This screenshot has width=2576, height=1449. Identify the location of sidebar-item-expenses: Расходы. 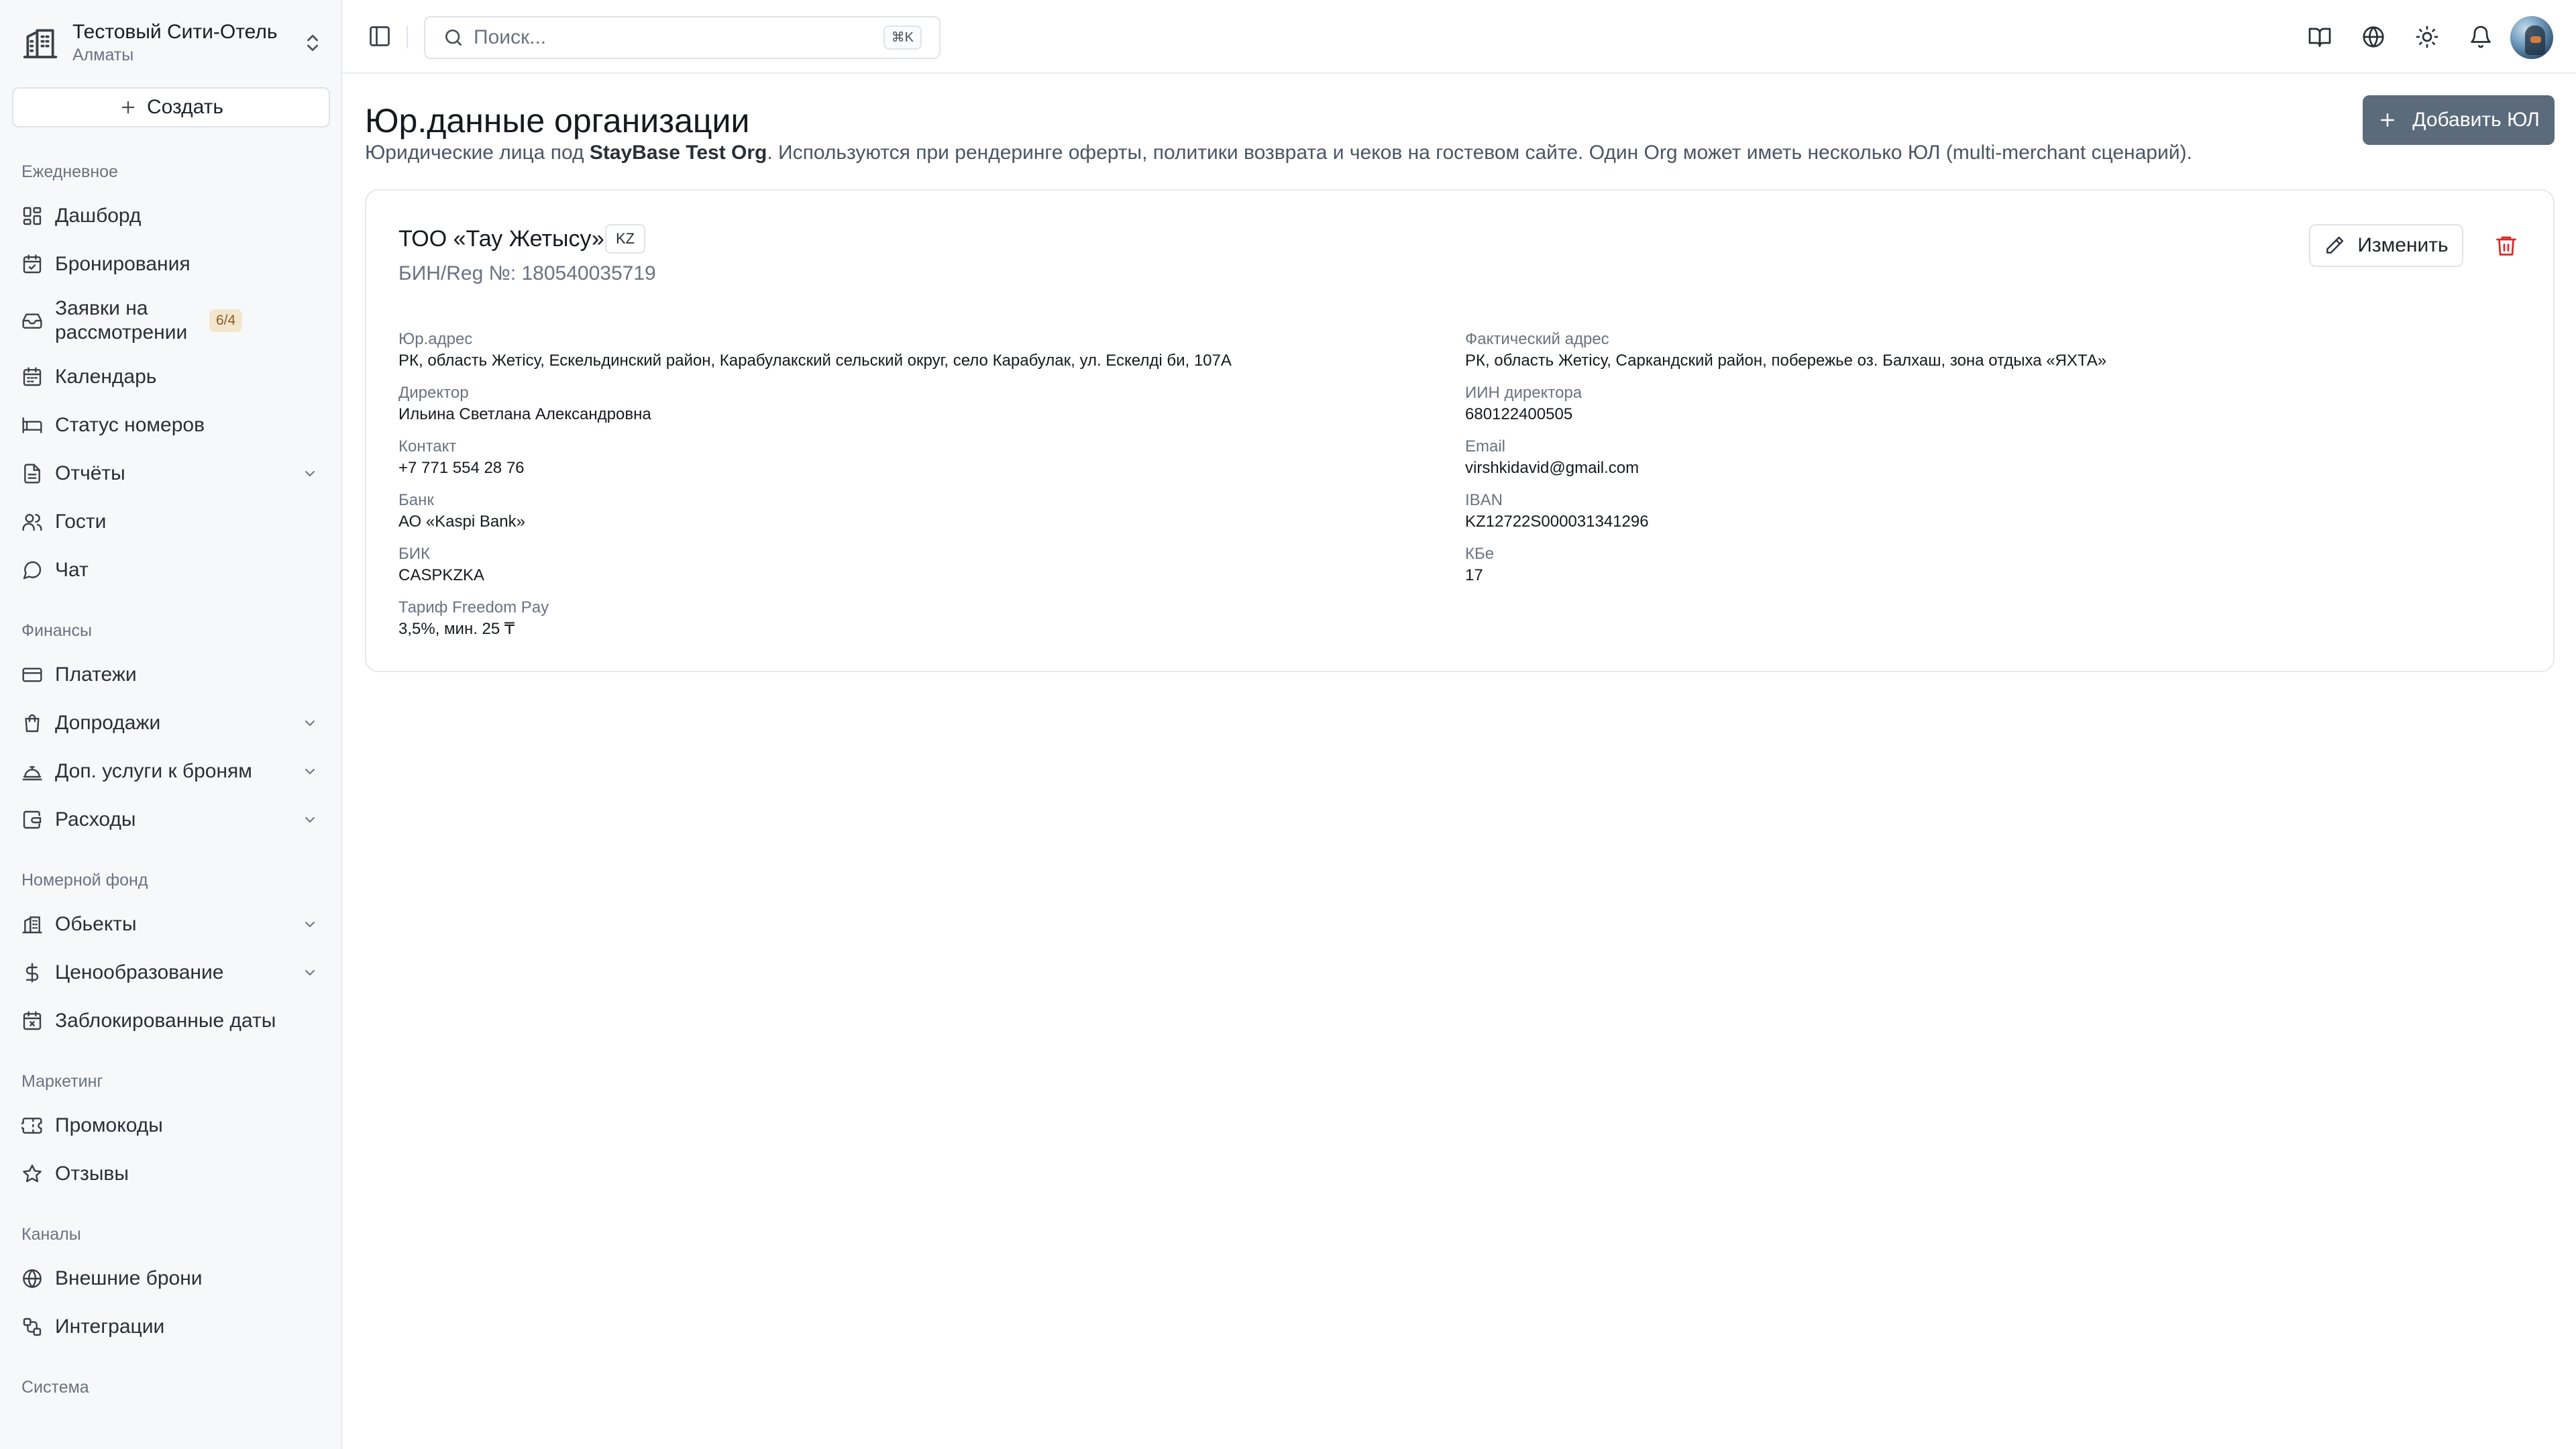
(170, 820).